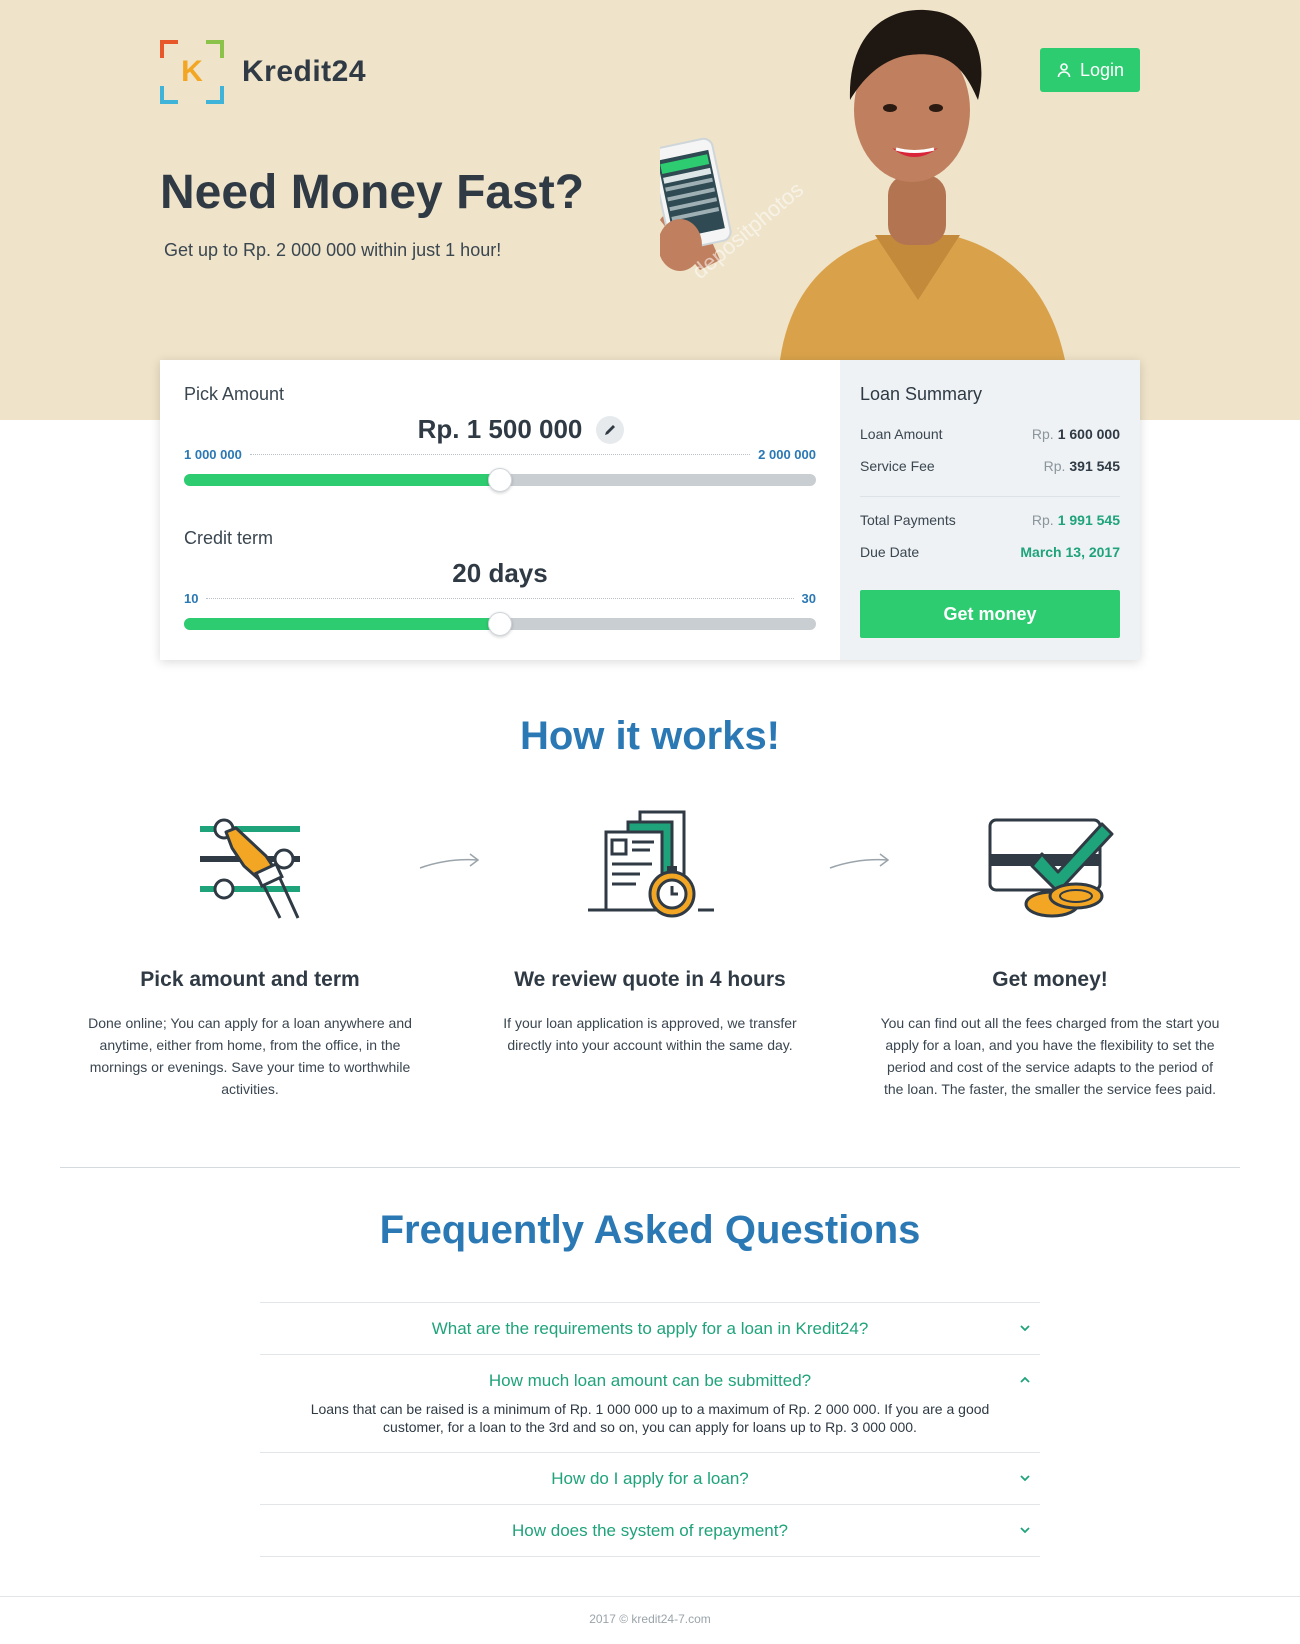 This screenshot has width=1300, height=1644. I want to click on faq-question-text: How do I apply for a loan?, so click(650, 1478).